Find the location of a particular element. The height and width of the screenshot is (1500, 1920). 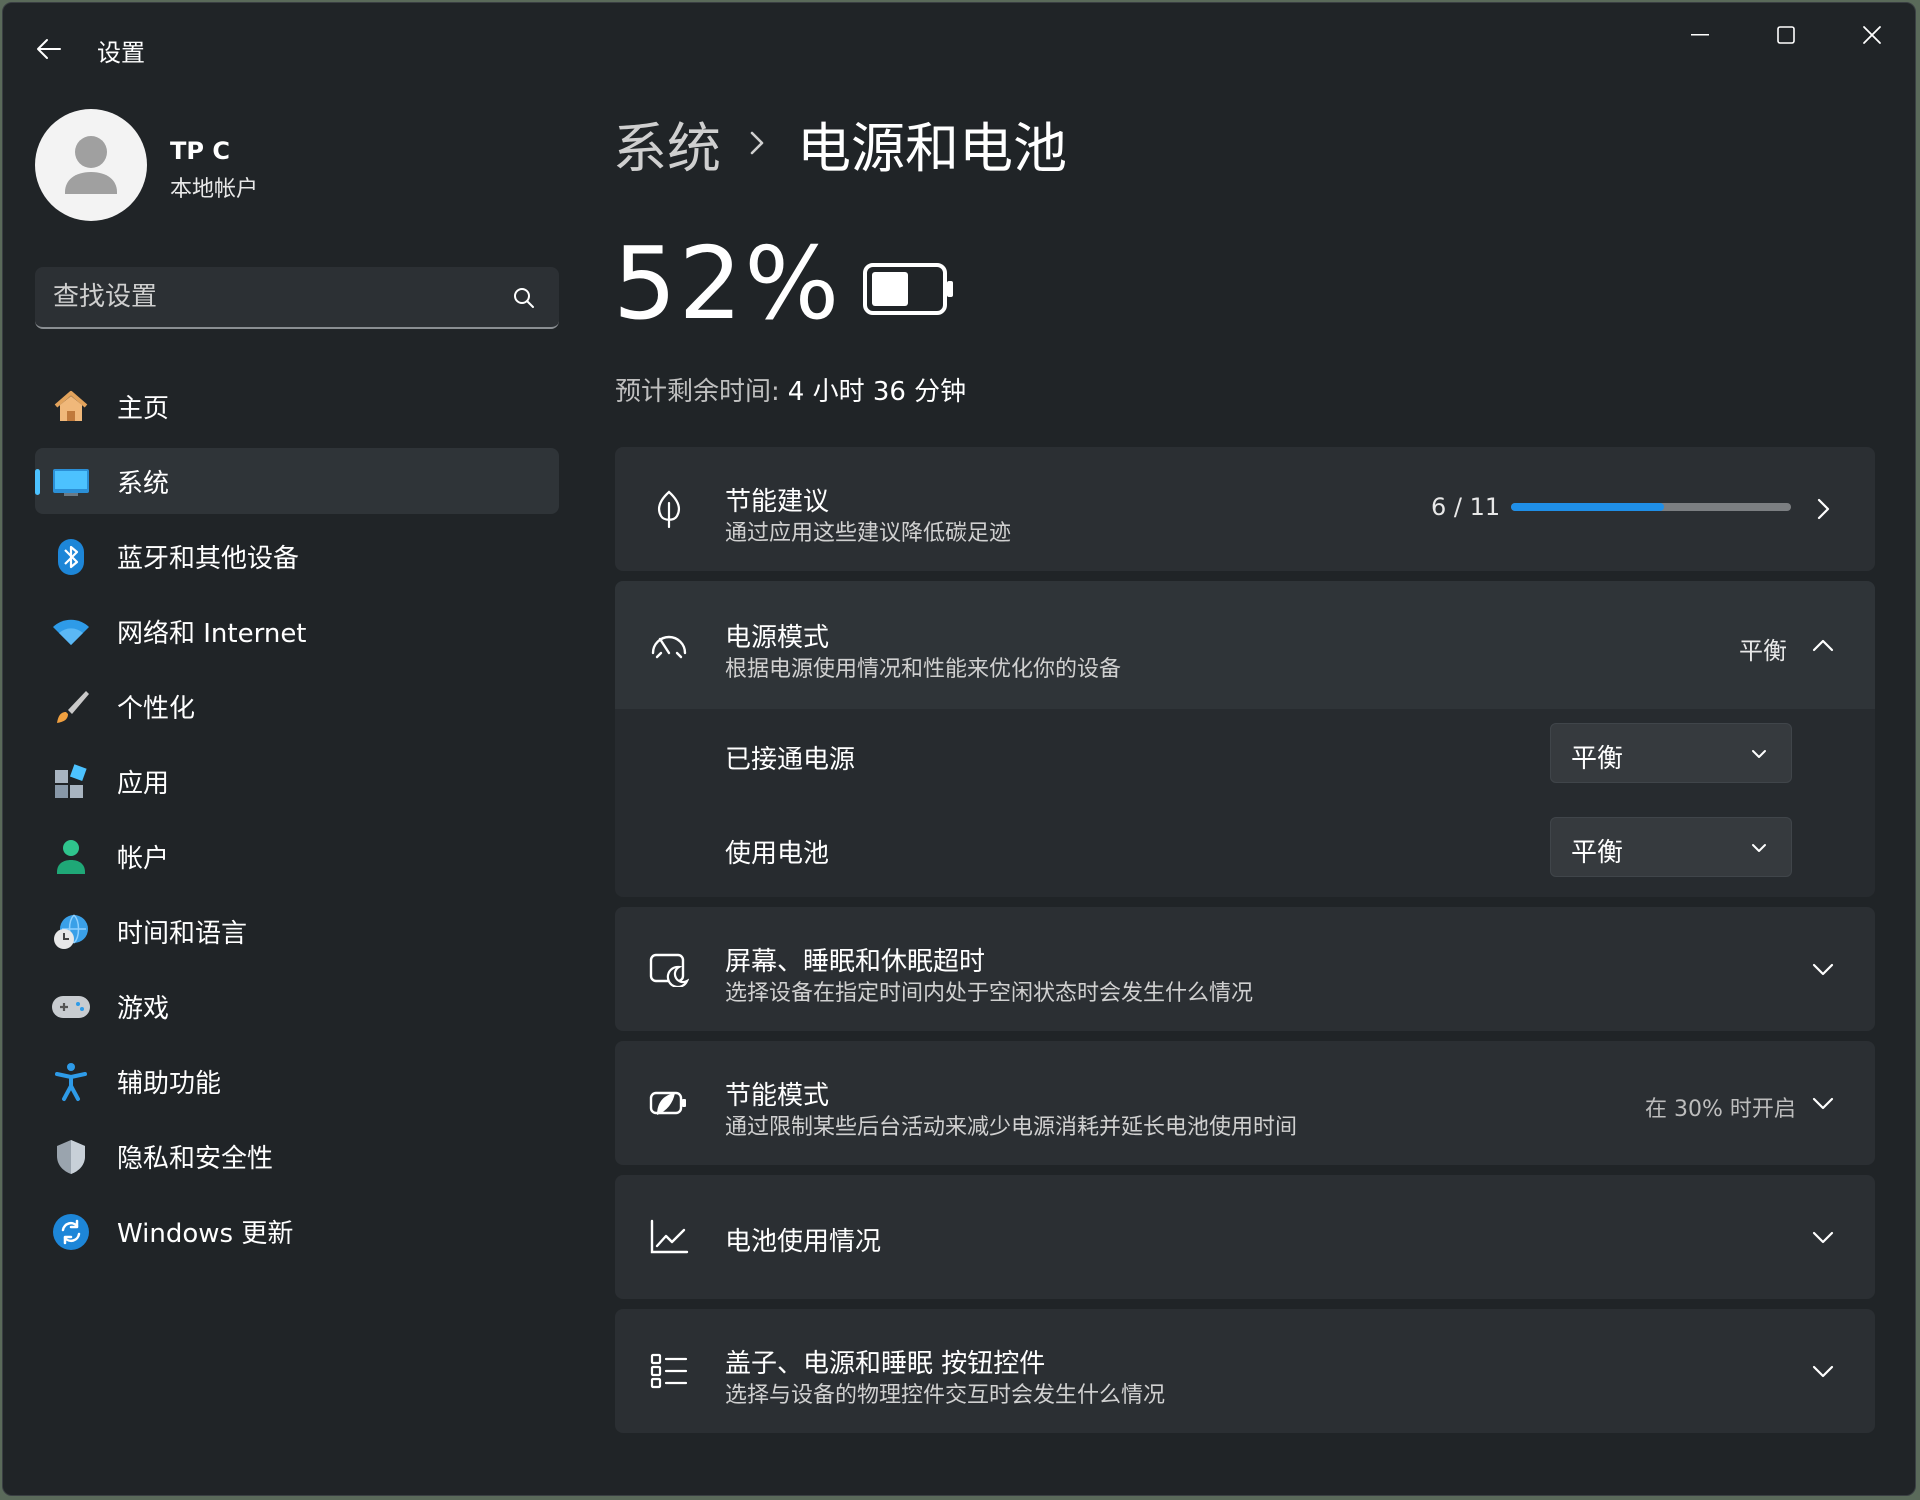

back-button is located at coordinates (49, 49).